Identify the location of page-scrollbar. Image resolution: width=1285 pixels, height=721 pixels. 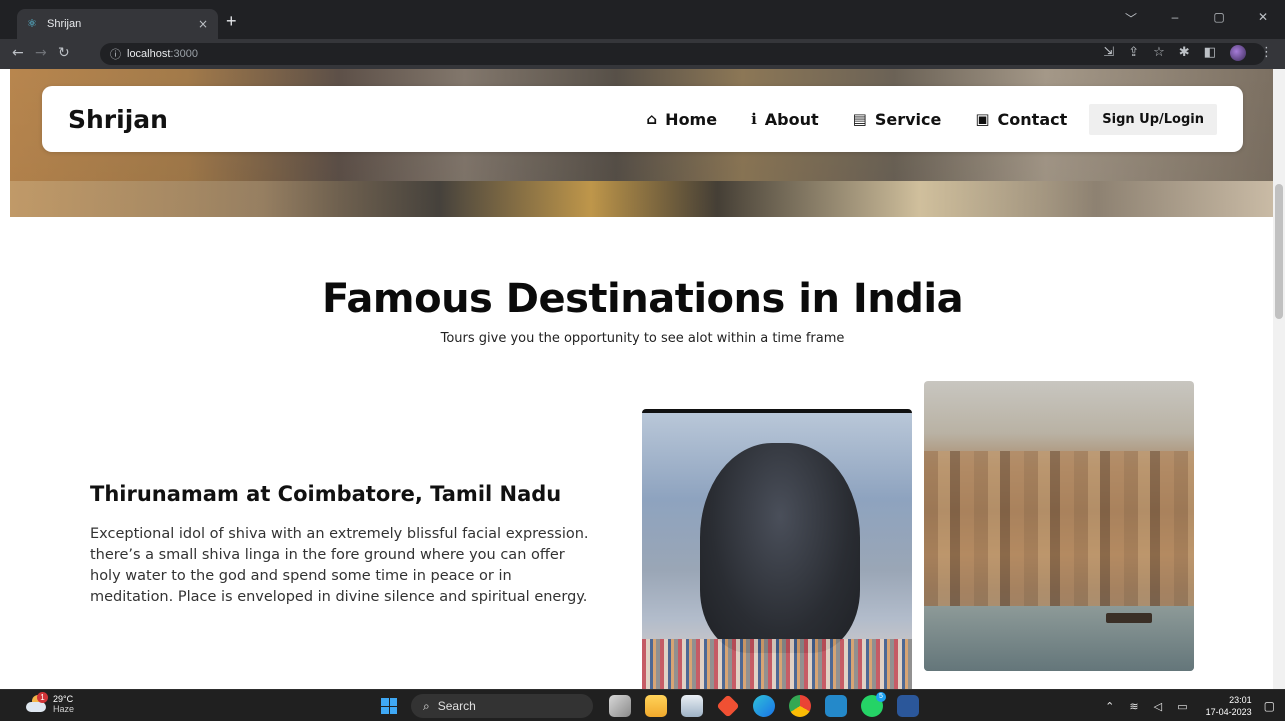
(1279, 379).